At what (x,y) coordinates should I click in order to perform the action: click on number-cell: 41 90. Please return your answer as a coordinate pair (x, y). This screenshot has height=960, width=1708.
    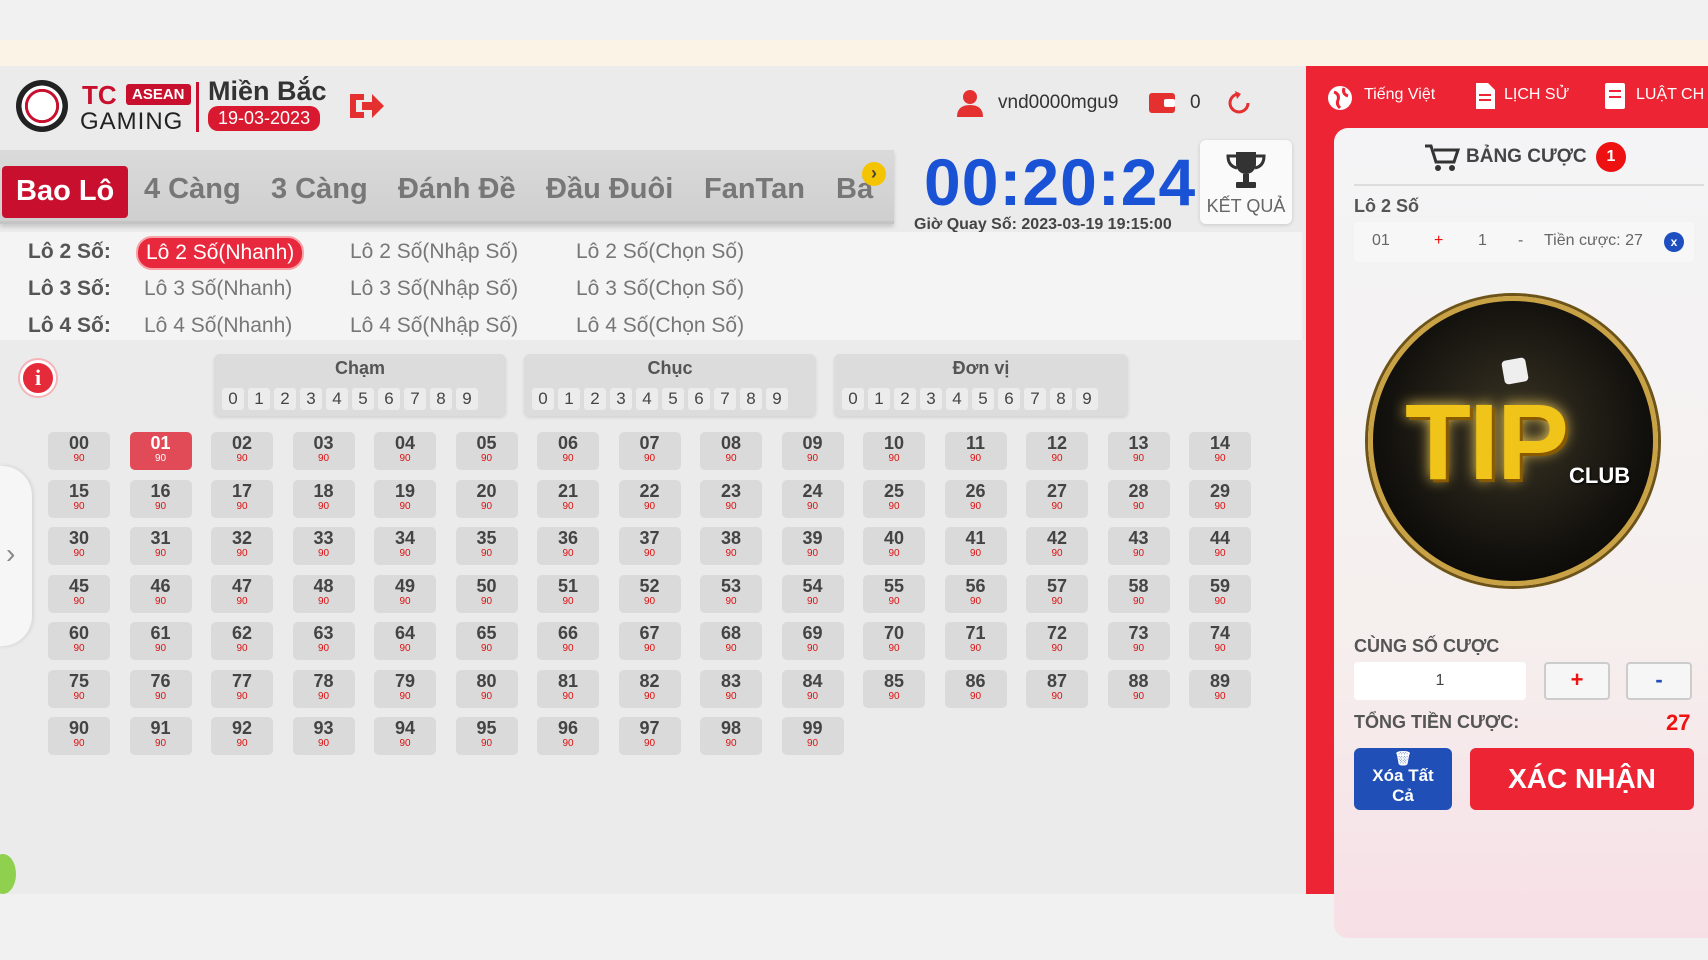
    Looking at the image, I should click on (975, 546).